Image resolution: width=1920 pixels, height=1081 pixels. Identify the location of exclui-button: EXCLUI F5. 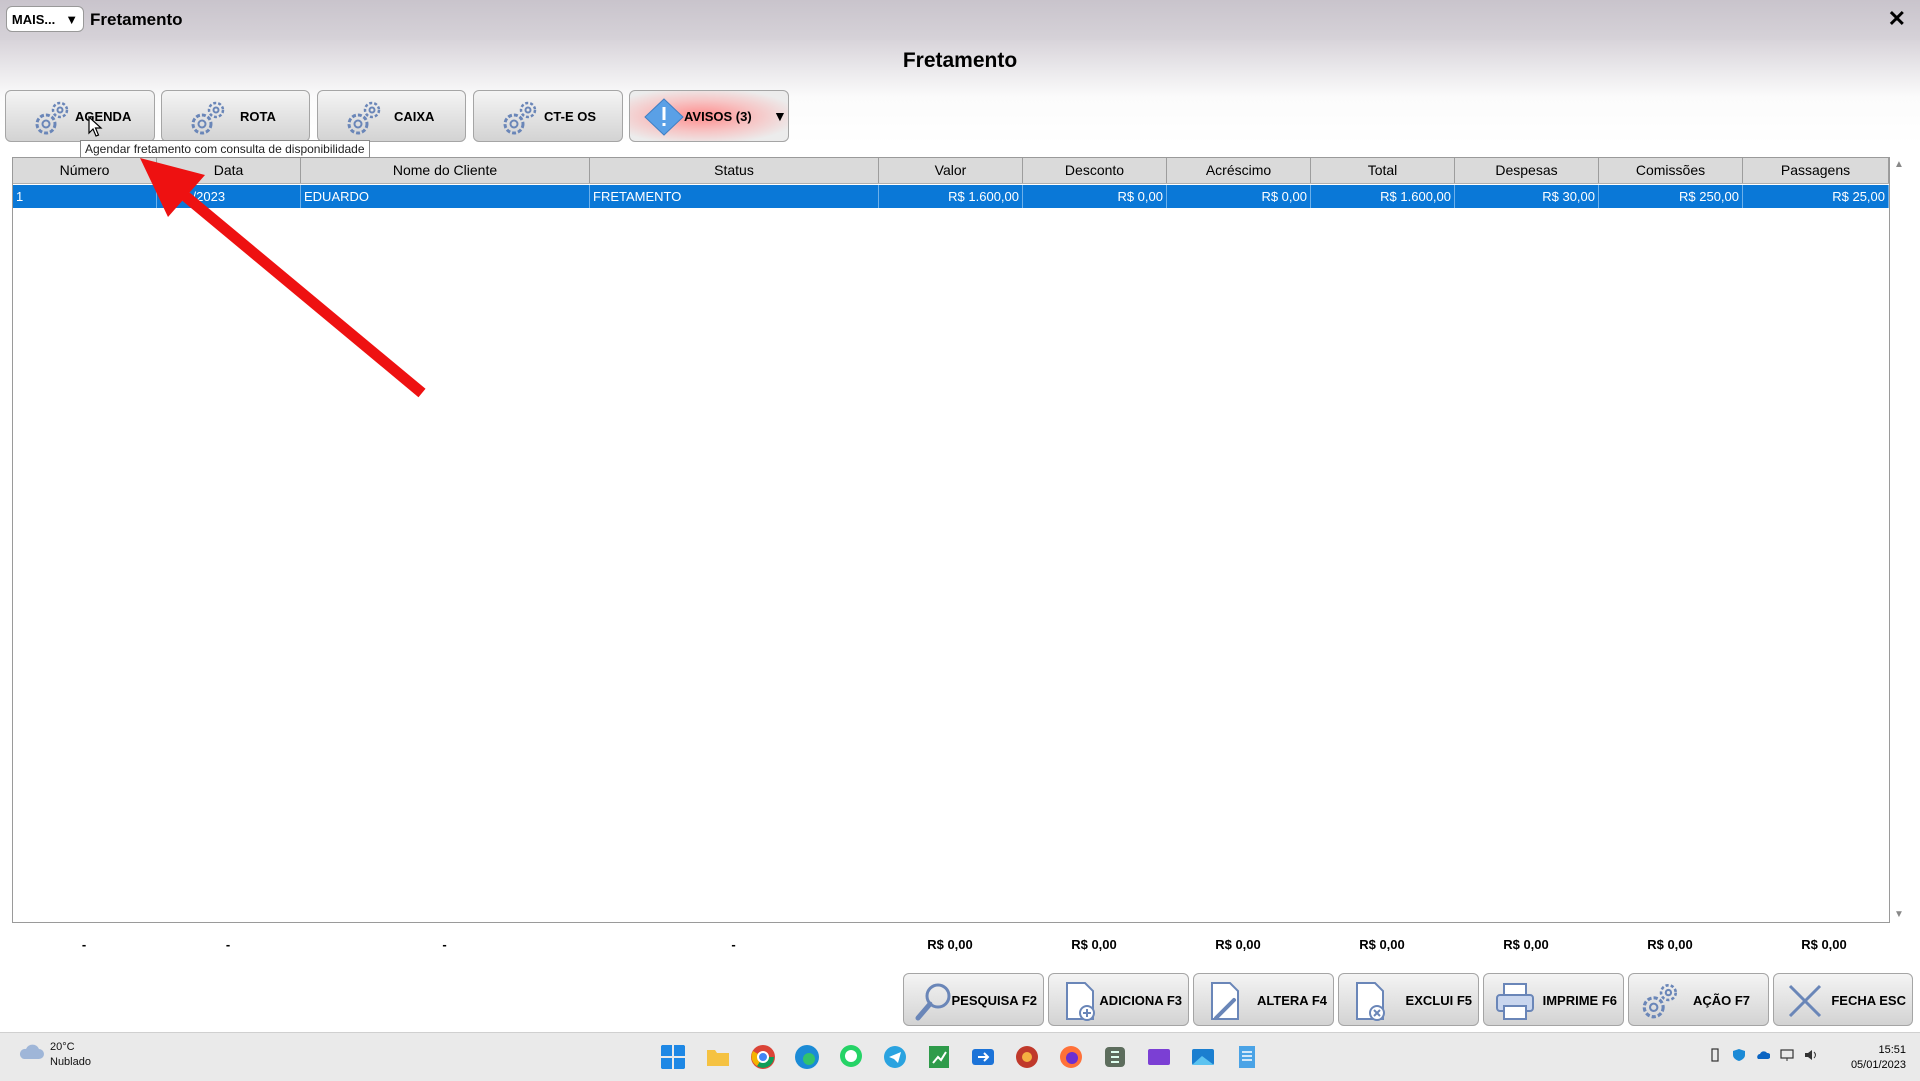
(1408, 999).